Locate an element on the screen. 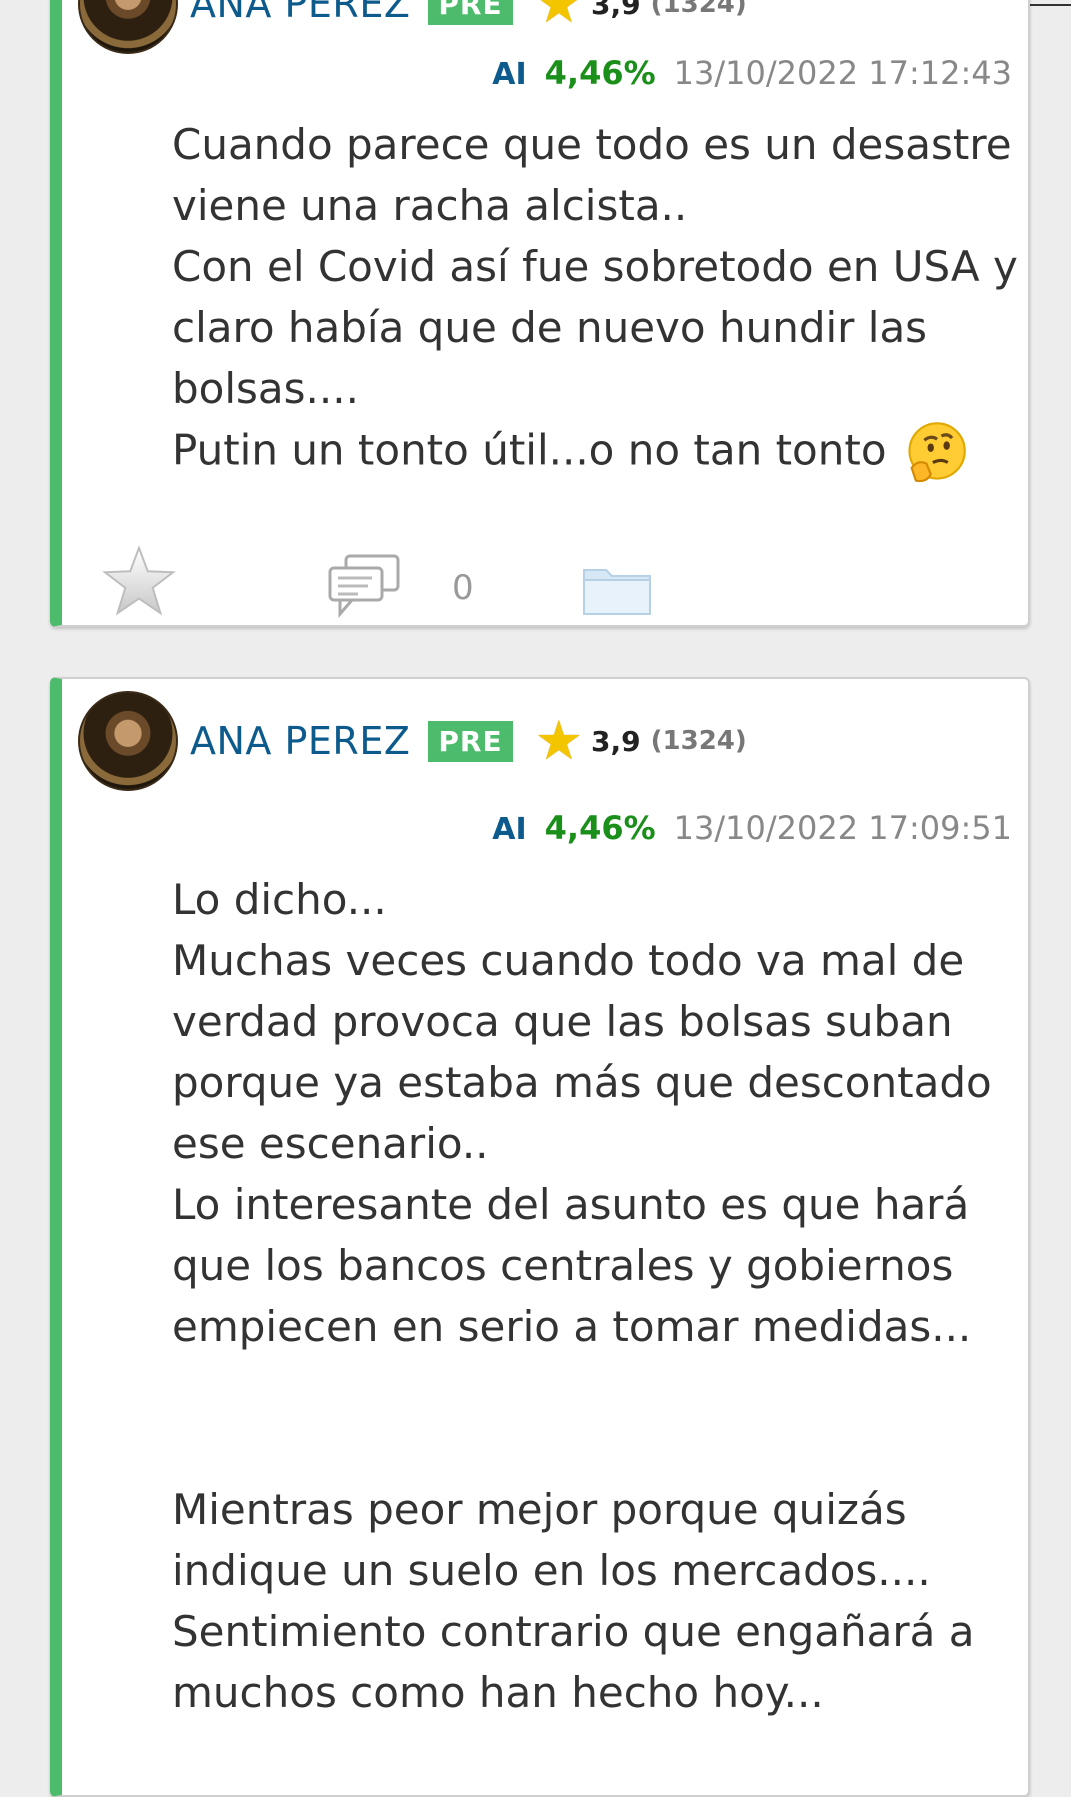  post-timestamp: 13/10/2022 17:09:51 is located at coordinates (842, 828).